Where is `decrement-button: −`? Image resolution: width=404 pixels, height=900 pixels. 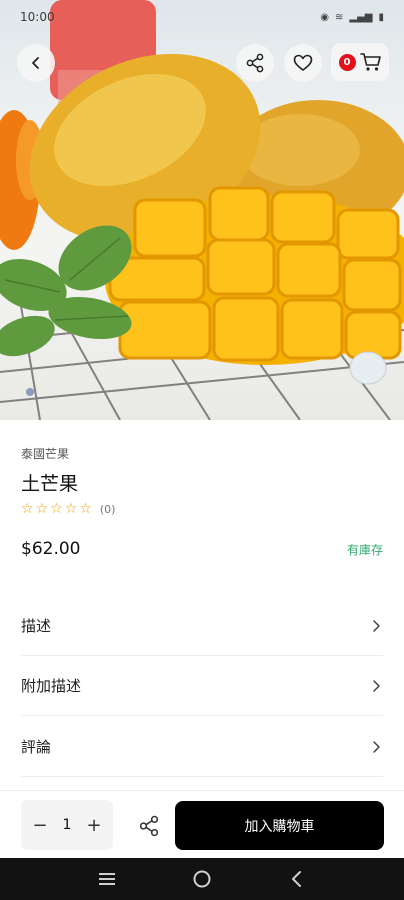 decrement-button: − is located at coordinates (40, 825).